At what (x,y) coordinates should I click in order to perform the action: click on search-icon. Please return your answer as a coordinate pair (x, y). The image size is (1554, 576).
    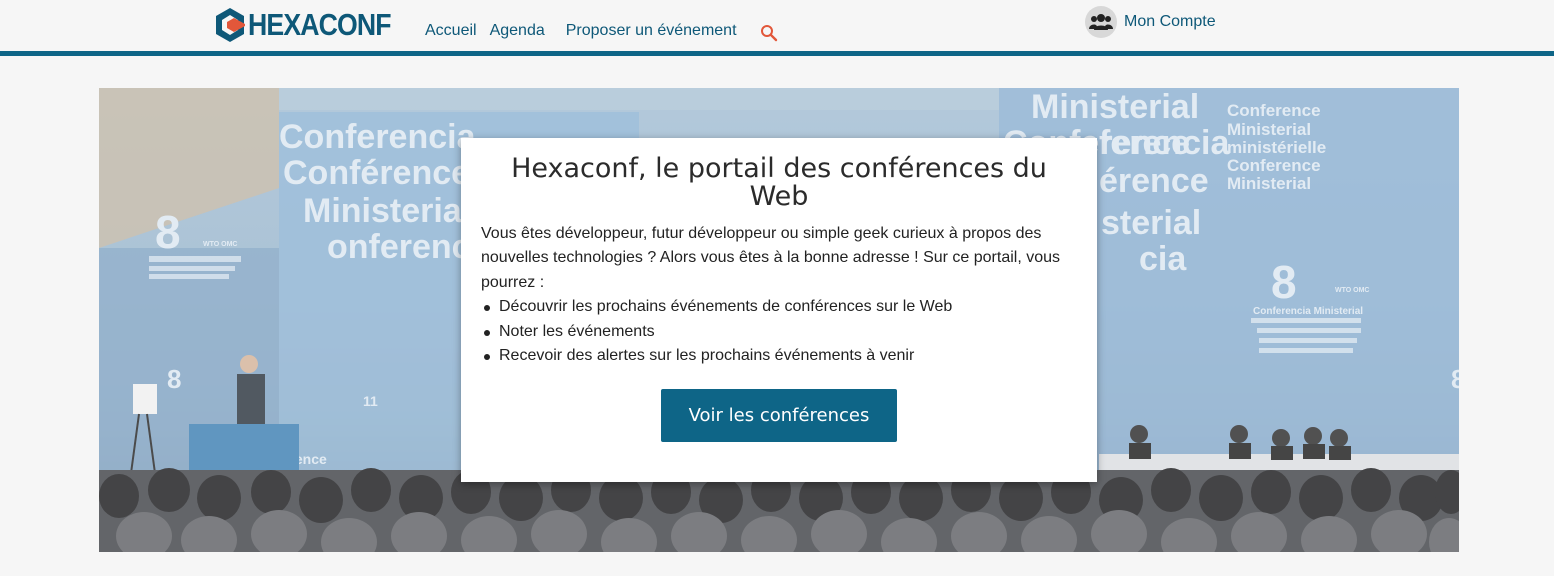
    Looking at the image, I should click on (769, 33).